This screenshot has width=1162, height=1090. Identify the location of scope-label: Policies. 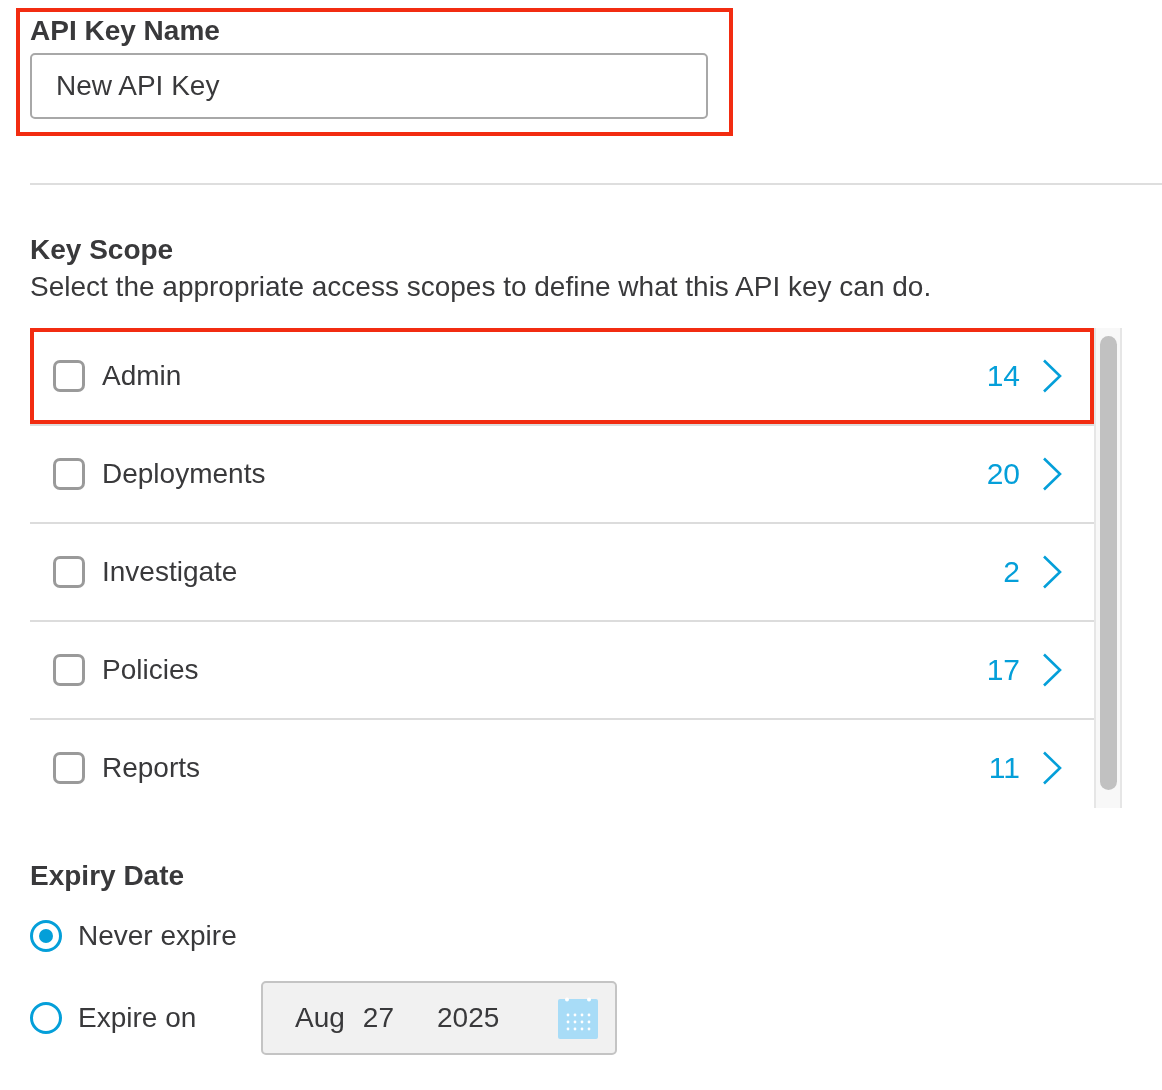
(151, 670).